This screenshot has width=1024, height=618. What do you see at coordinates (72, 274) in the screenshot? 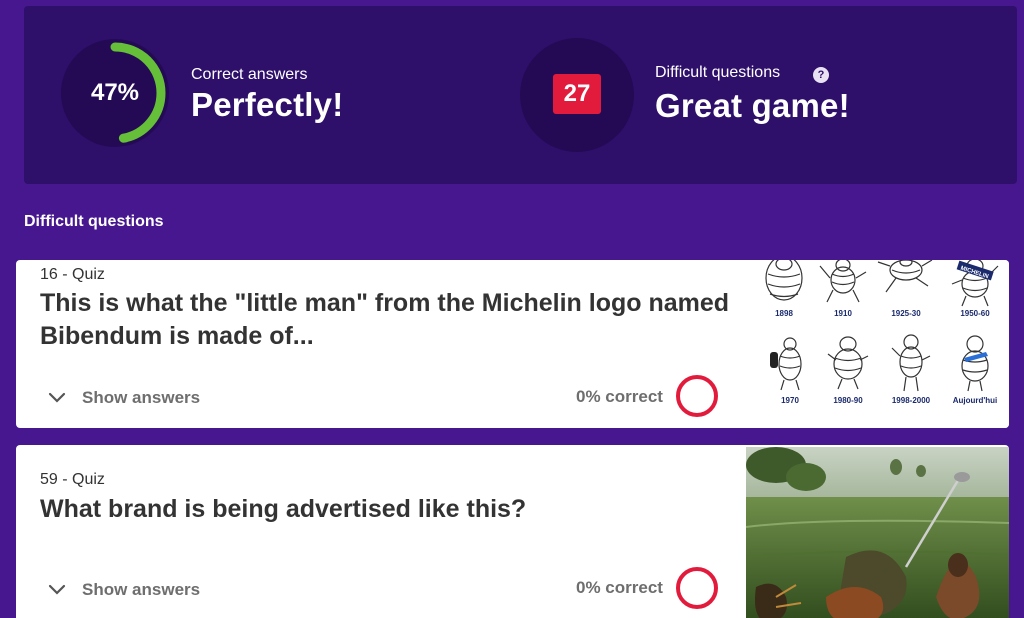
I see `question-meta: 16 - Quiz` at bounding box center [72, 274].